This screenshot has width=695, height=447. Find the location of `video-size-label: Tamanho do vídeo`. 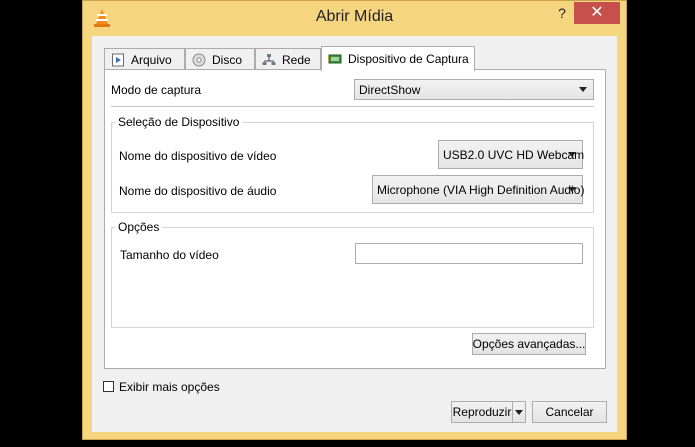

video-size-label: Tamanho do vídeo is located at coordinates (169, 255).